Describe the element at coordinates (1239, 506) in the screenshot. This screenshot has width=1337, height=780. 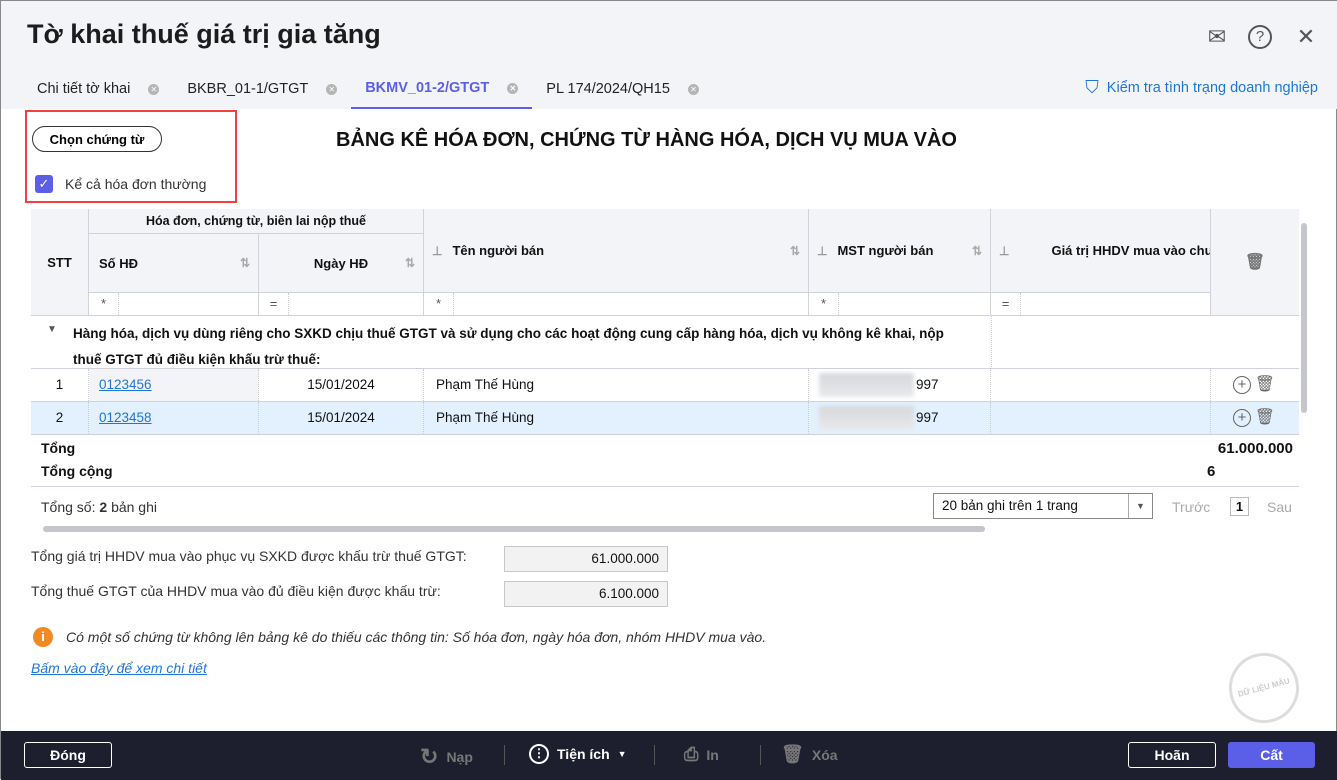
I see `page-number: 1` at that location.